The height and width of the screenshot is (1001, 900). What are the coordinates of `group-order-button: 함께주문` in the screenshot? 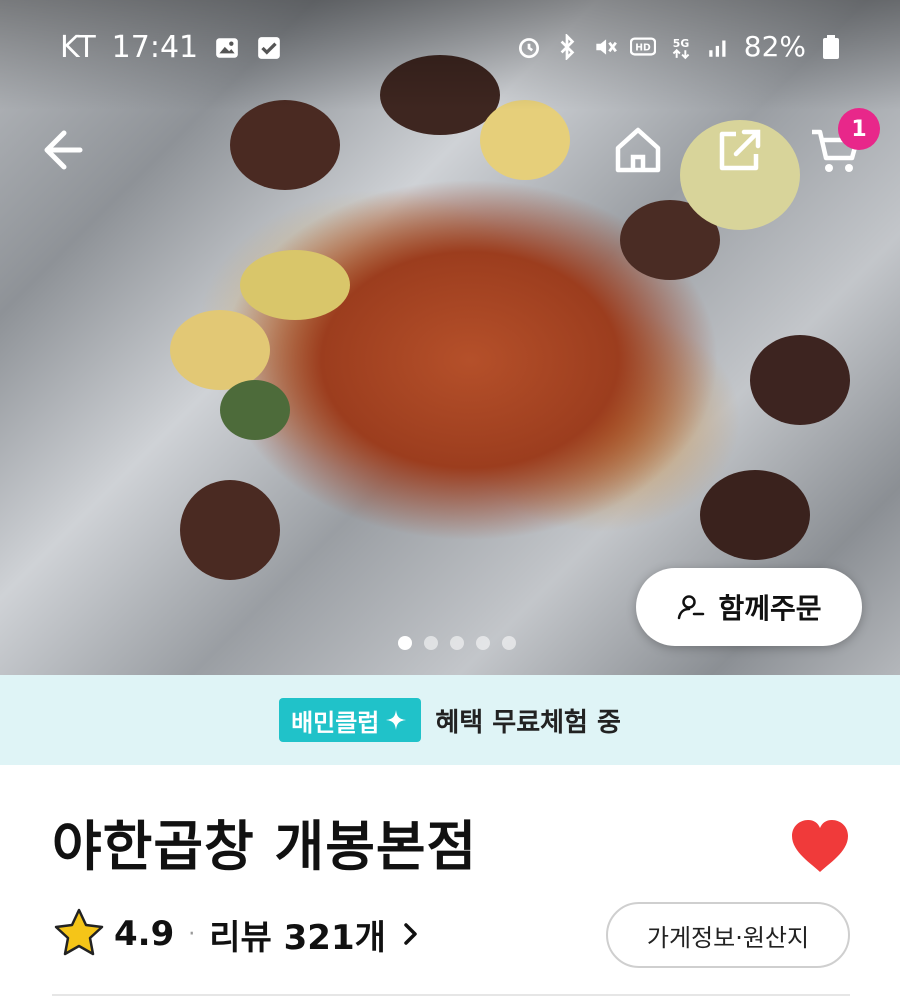 It's located at (749, 607).